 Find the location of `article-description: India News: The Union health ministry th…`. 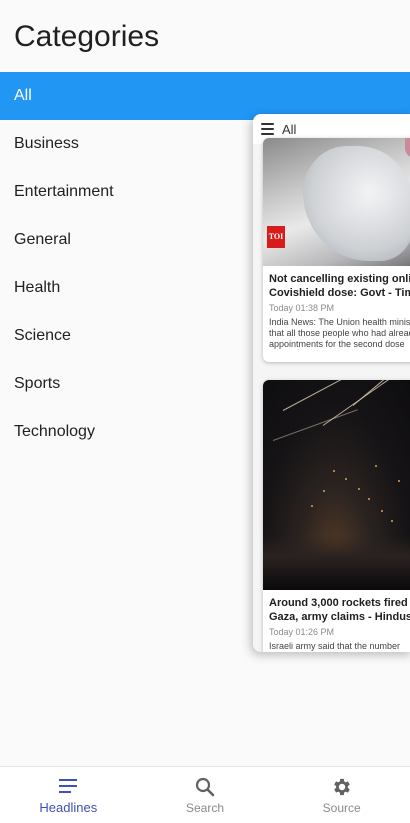

article-description: India News: The Union health ministry th… is located at coordinates (339, 333).